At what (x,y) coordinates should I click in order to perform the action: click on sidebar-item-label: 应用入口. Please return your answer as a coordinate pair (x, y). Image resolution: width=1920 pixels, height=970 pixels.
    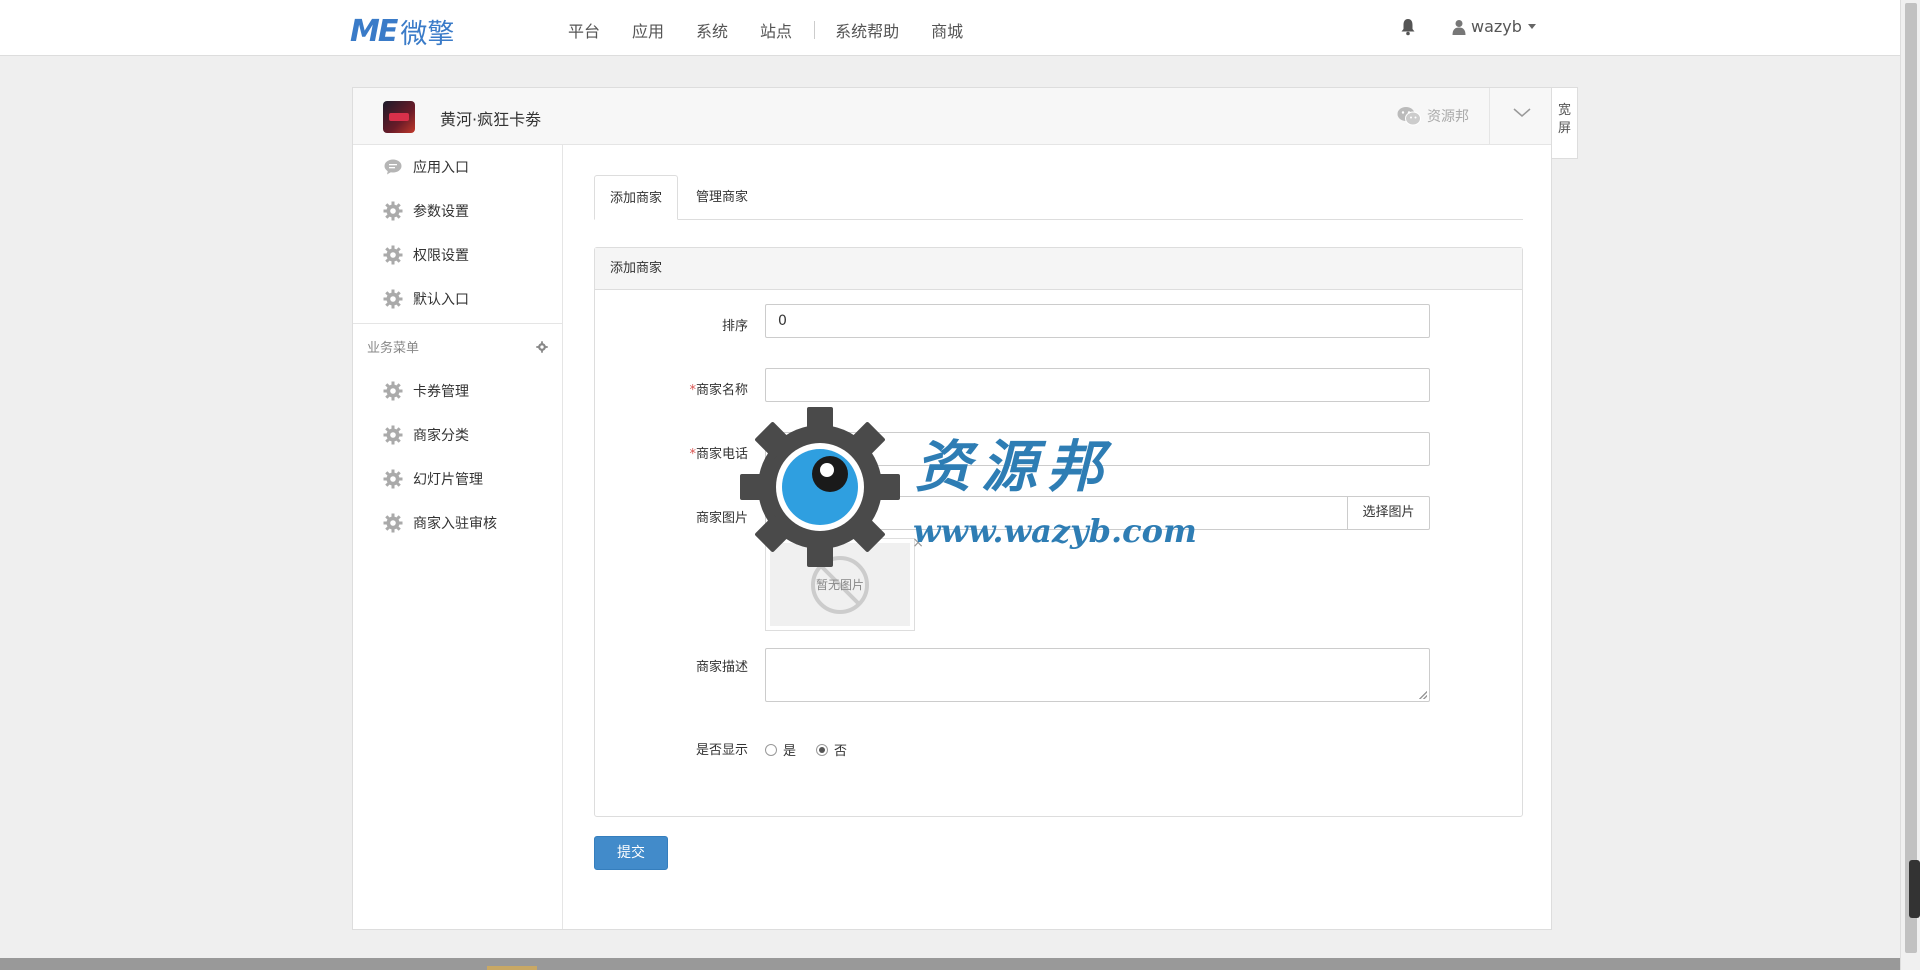
    Looking at the image, I should click on (441, 168).